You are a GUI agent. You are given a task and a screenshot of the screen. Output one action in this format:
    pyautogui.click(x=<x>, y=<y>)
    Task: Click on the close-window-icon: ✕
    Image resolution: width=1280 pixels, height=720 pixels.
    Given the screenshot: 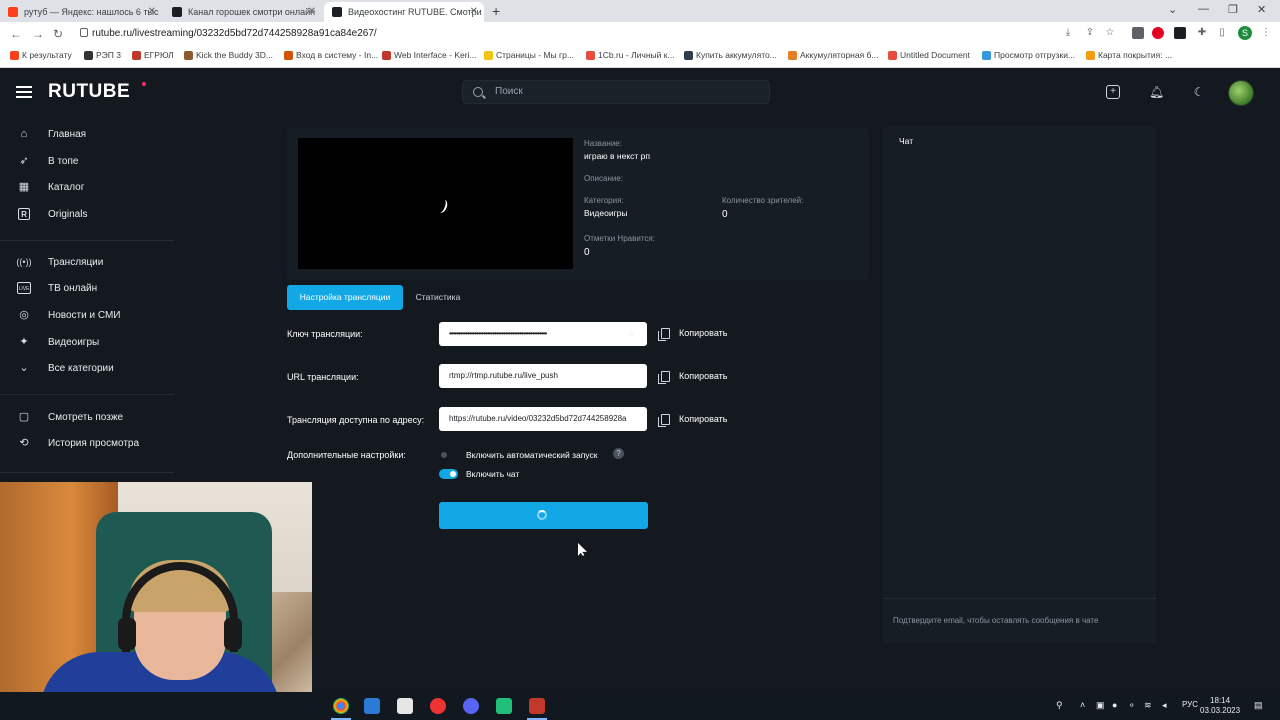 What is the action you would take?
    pyautogui.click(x=1261, y=9)
    